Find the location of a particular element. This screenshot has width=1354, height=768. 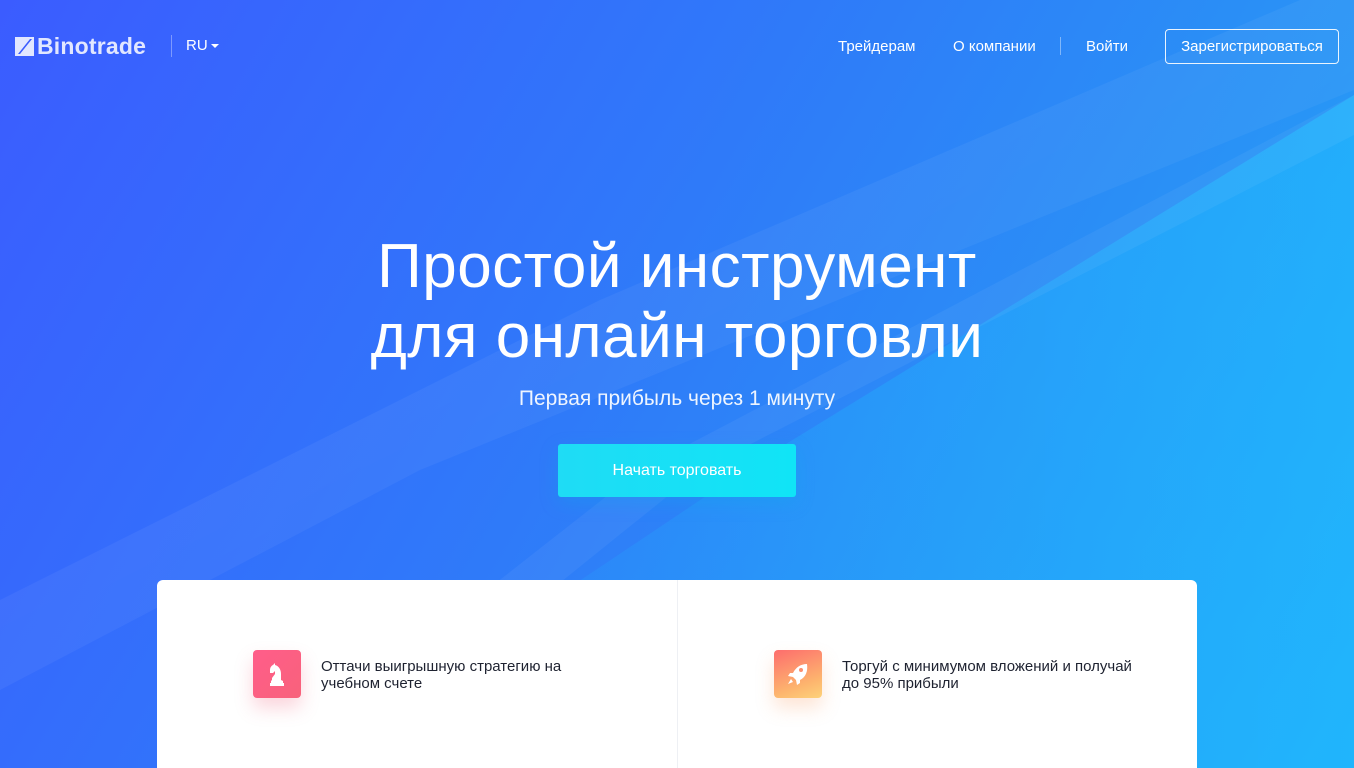

login-link: Войти is located at coordinates (1107, 46).